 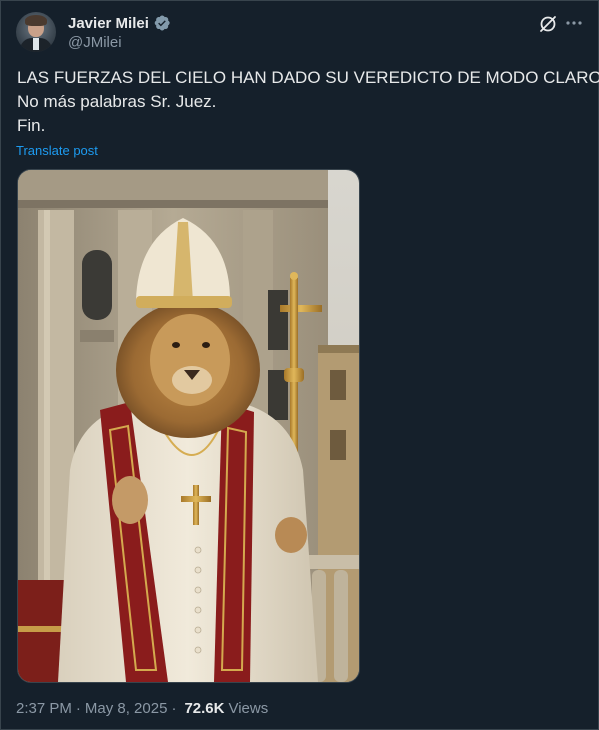 I want to click on more-options-icon, so click(x=574, y=23).